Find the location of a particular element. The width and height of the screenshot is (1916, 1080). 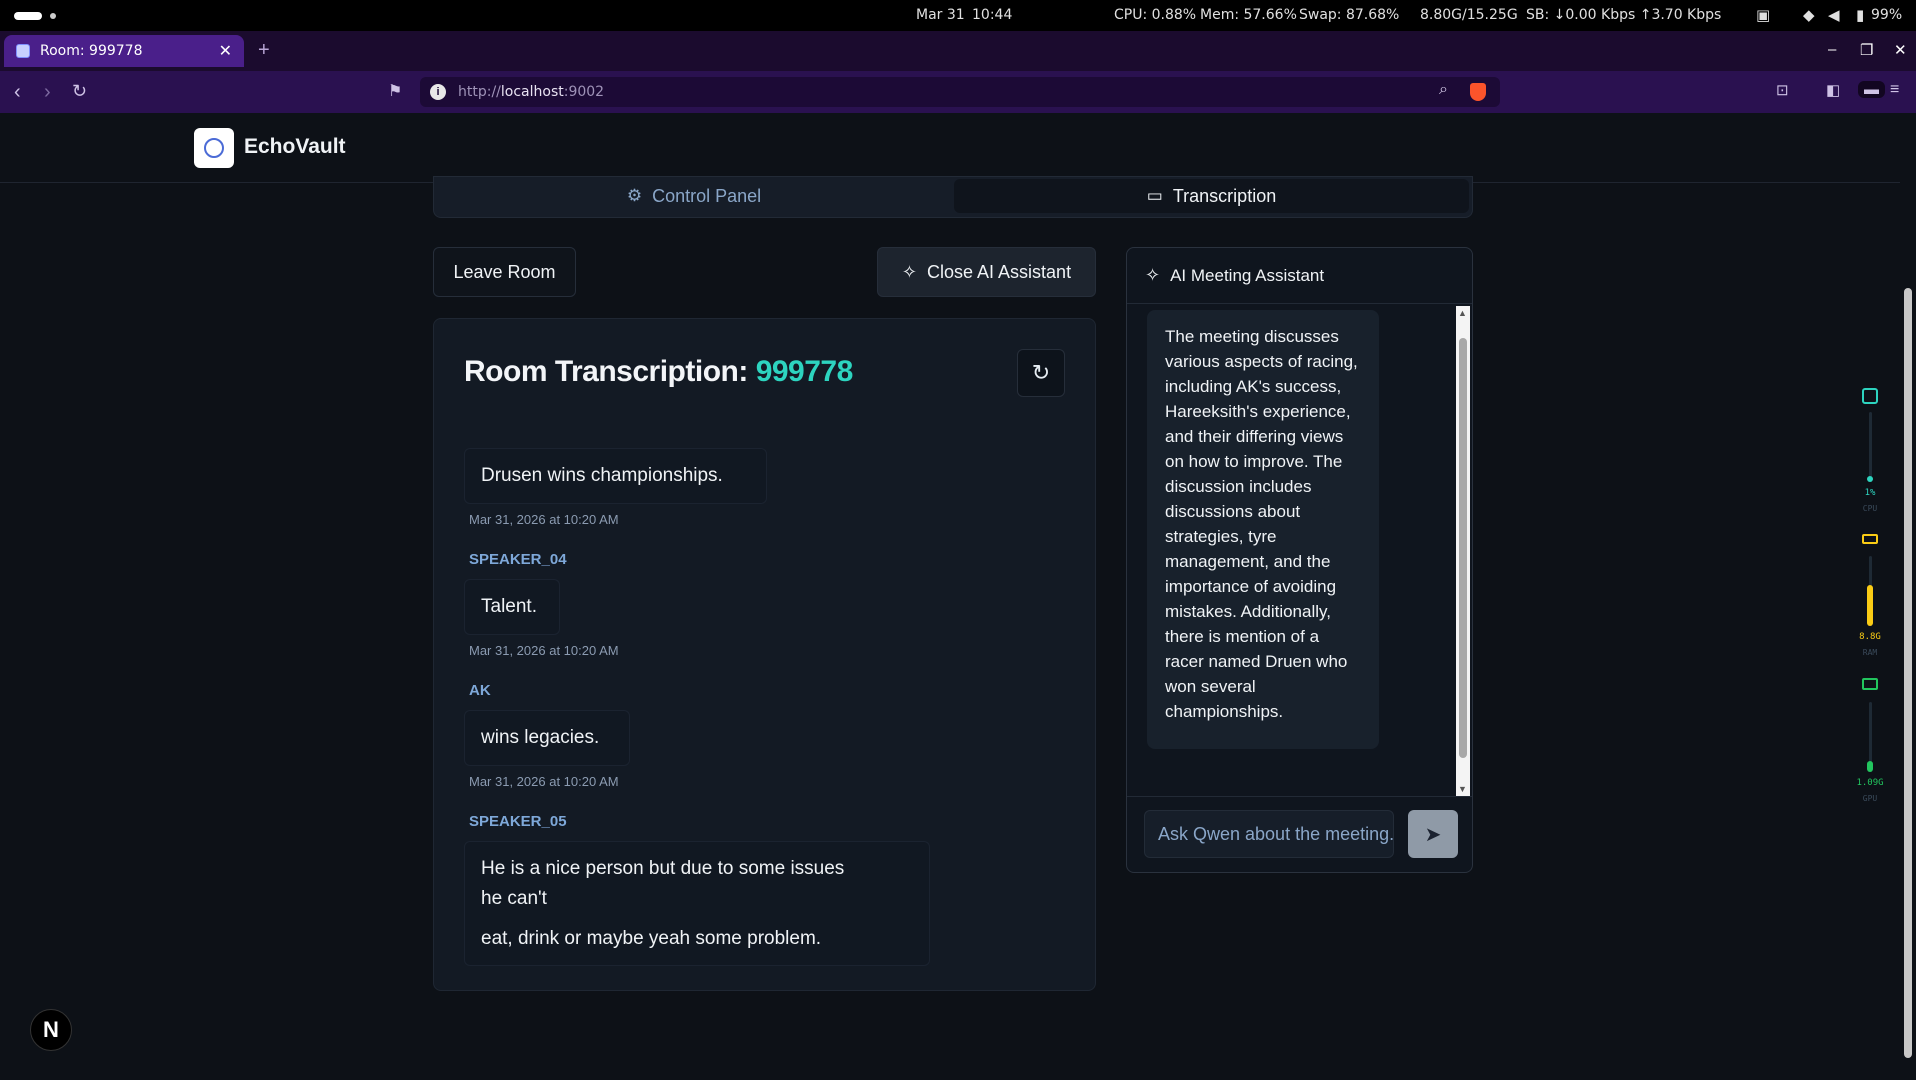

system-monitor-widget: 1% CPU 8.8G RAM 1.09G GPU is located at coordinates (1870, 591).